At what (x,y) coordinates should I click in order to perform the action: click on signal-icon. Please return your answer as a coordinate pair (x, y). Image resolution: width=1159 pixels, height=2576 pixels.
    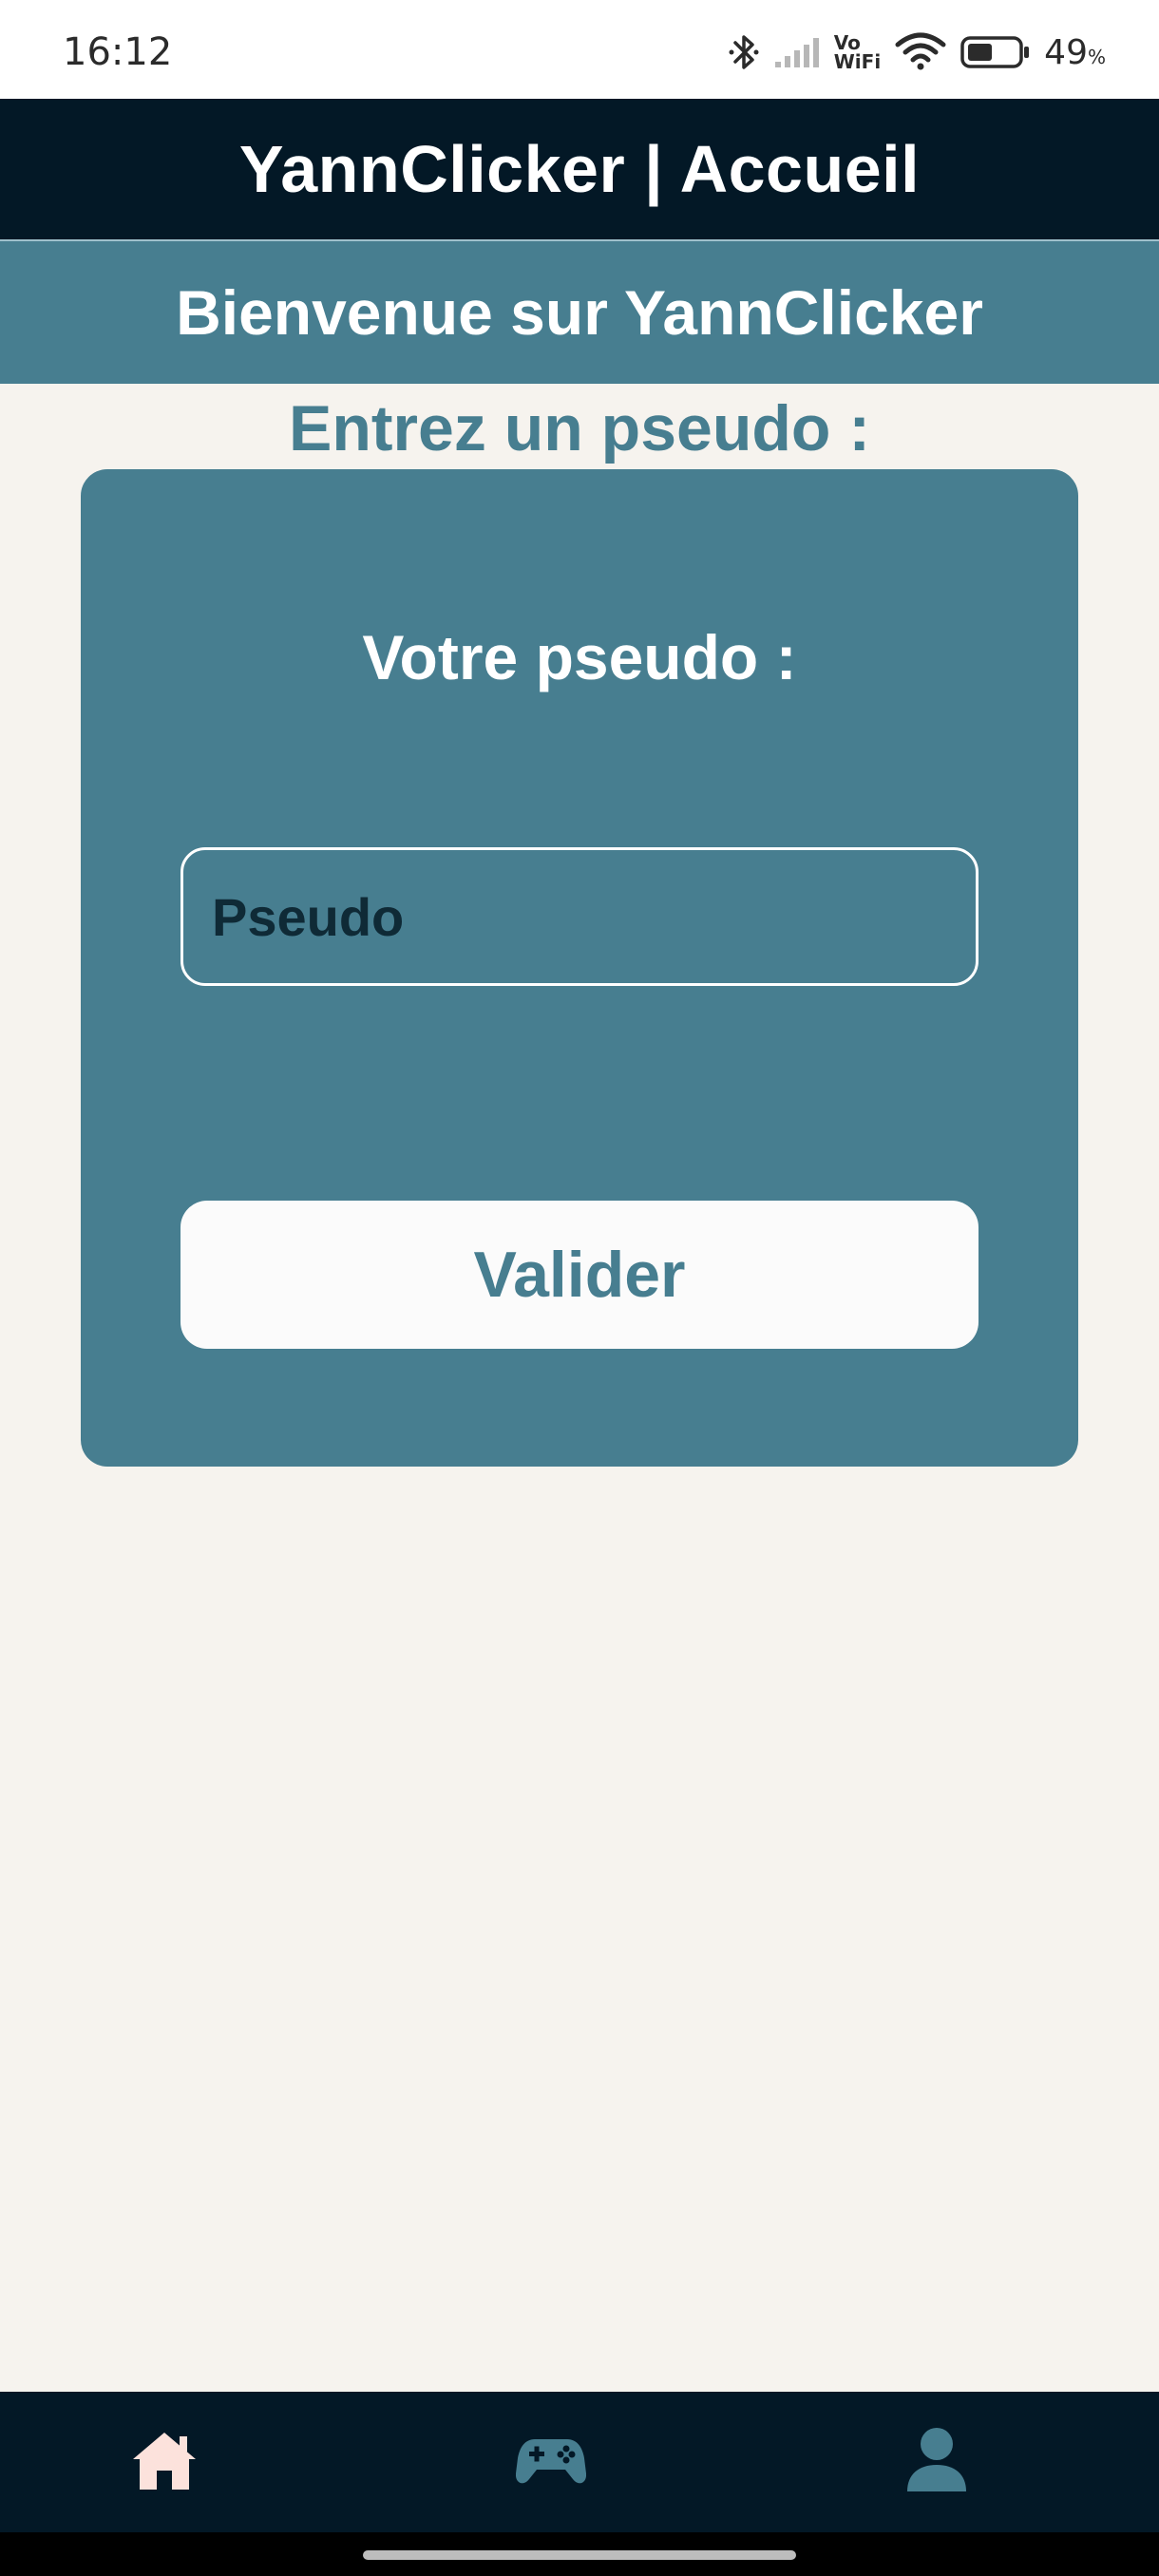
    Looking at the image, I should click on (797, 52).